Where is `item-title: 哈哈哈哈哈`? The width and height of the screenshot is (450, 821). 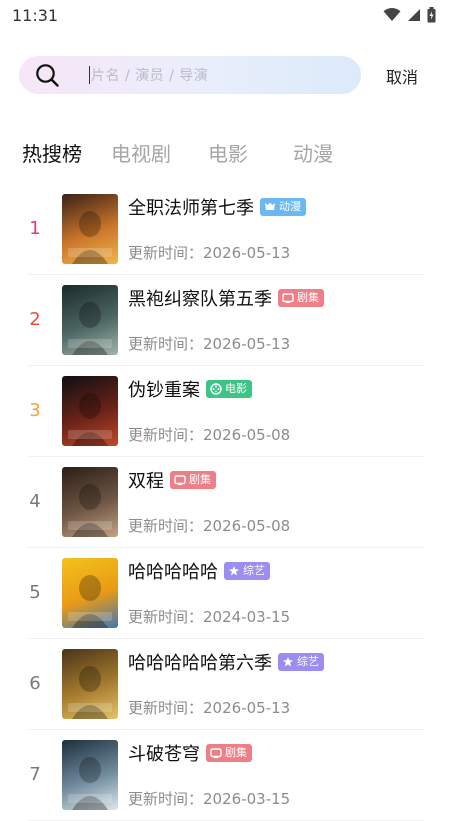
item-title: 哈哈哈哈哈 is located at coordinates (173, 572).